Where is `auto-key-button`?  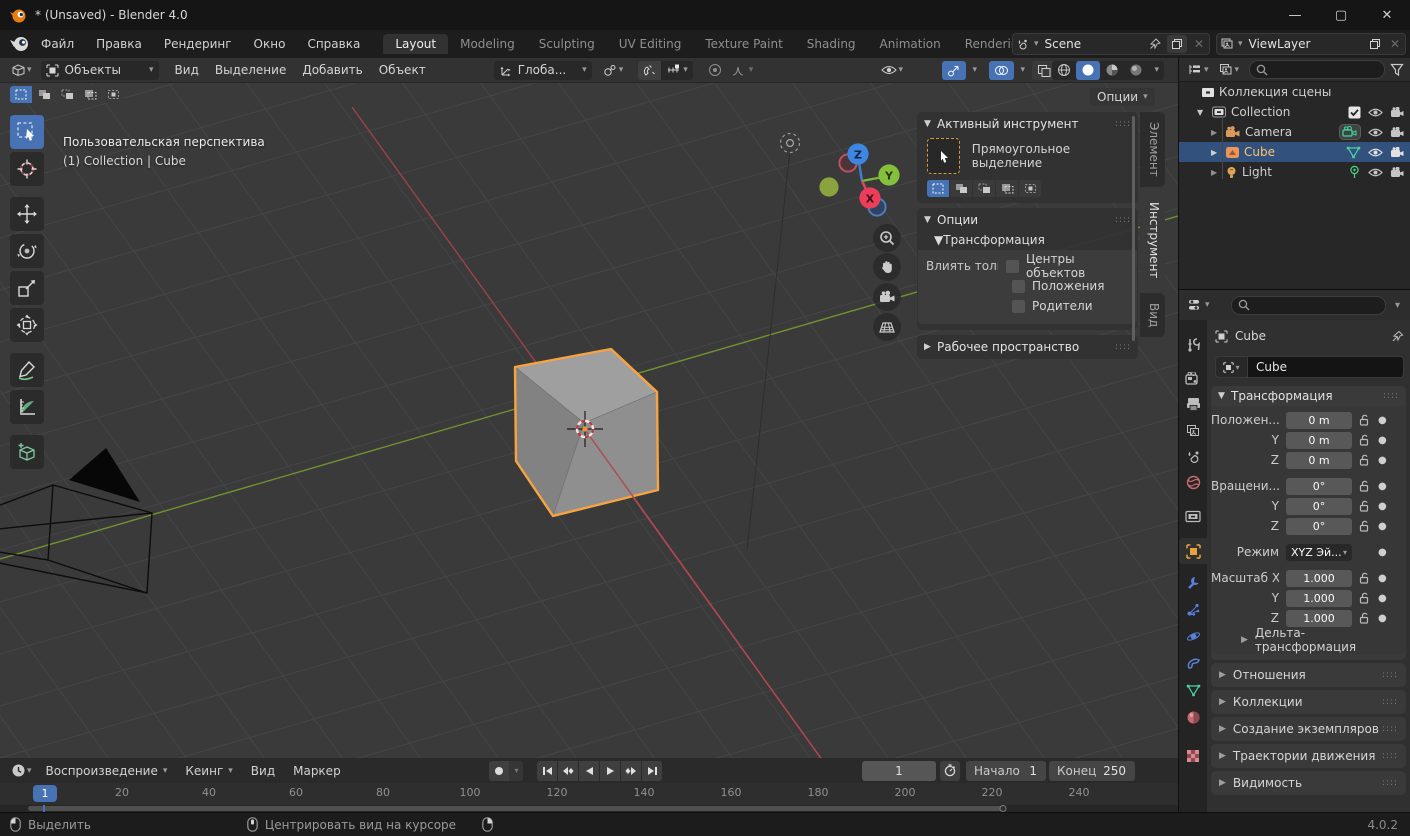 auto-key-button is located at coordinates (499, 770).